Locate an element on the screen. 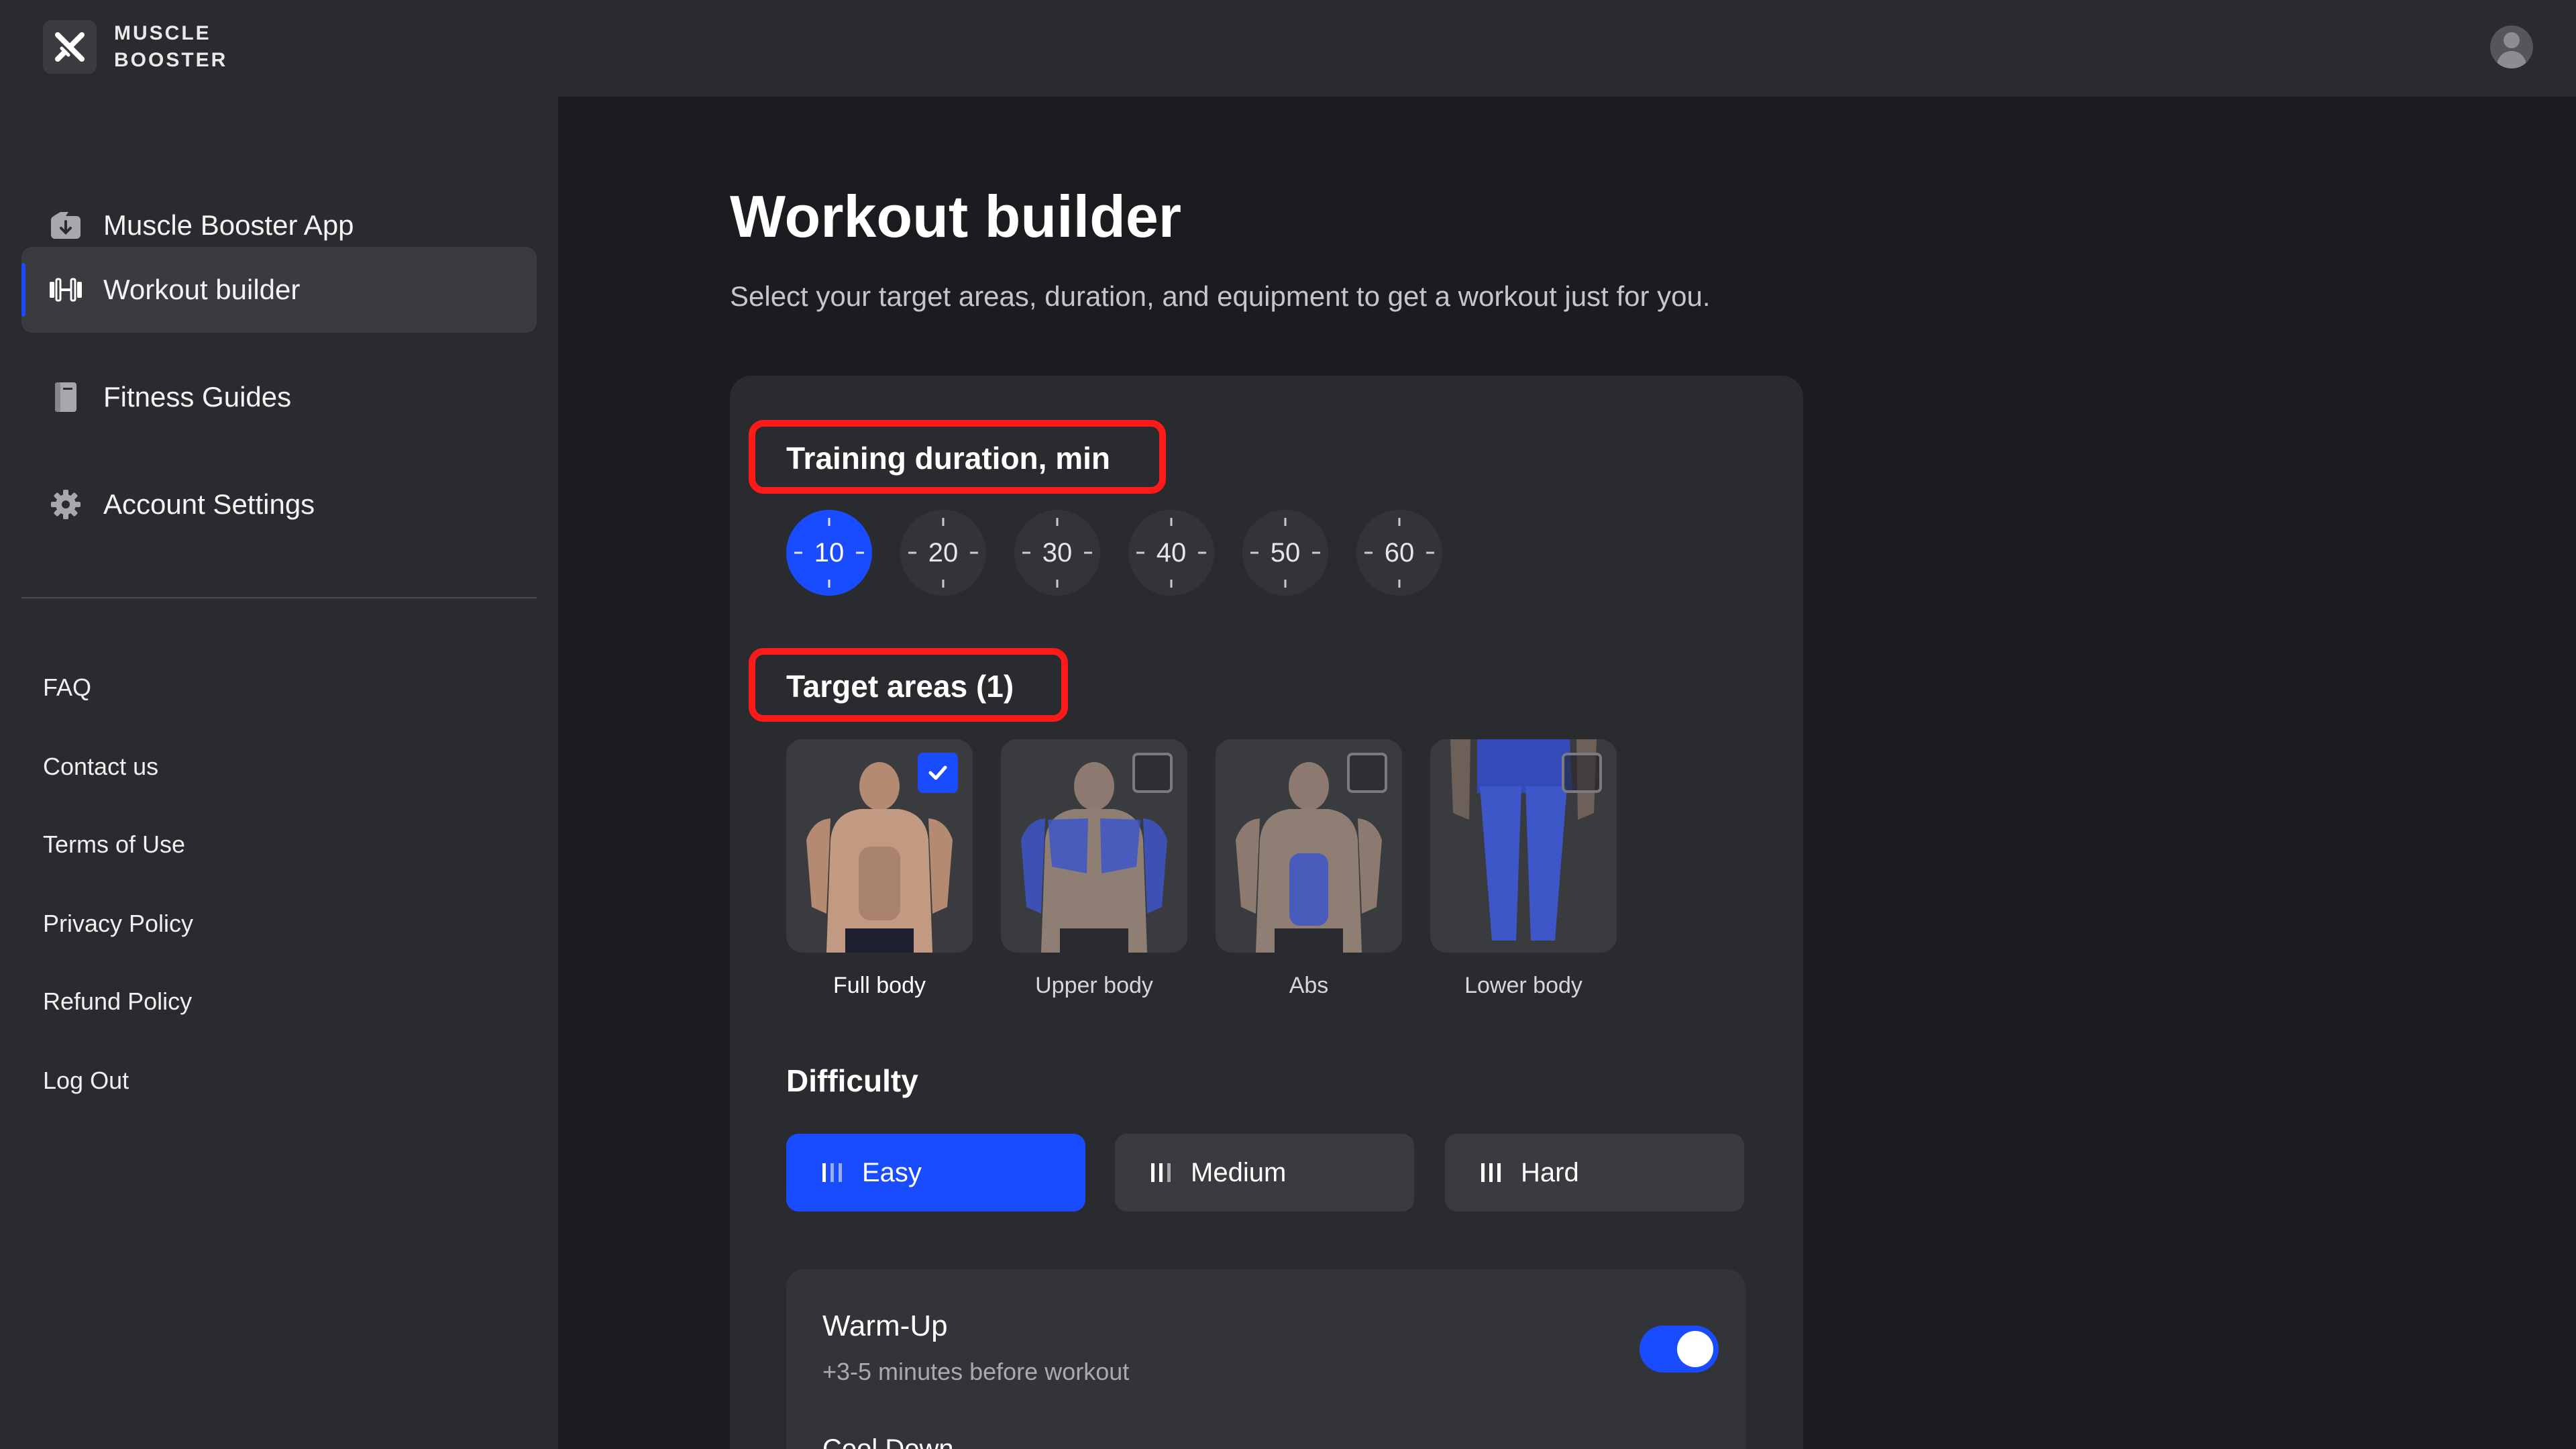  link-contact-us: Contact us is located at coordinates (100, 767).